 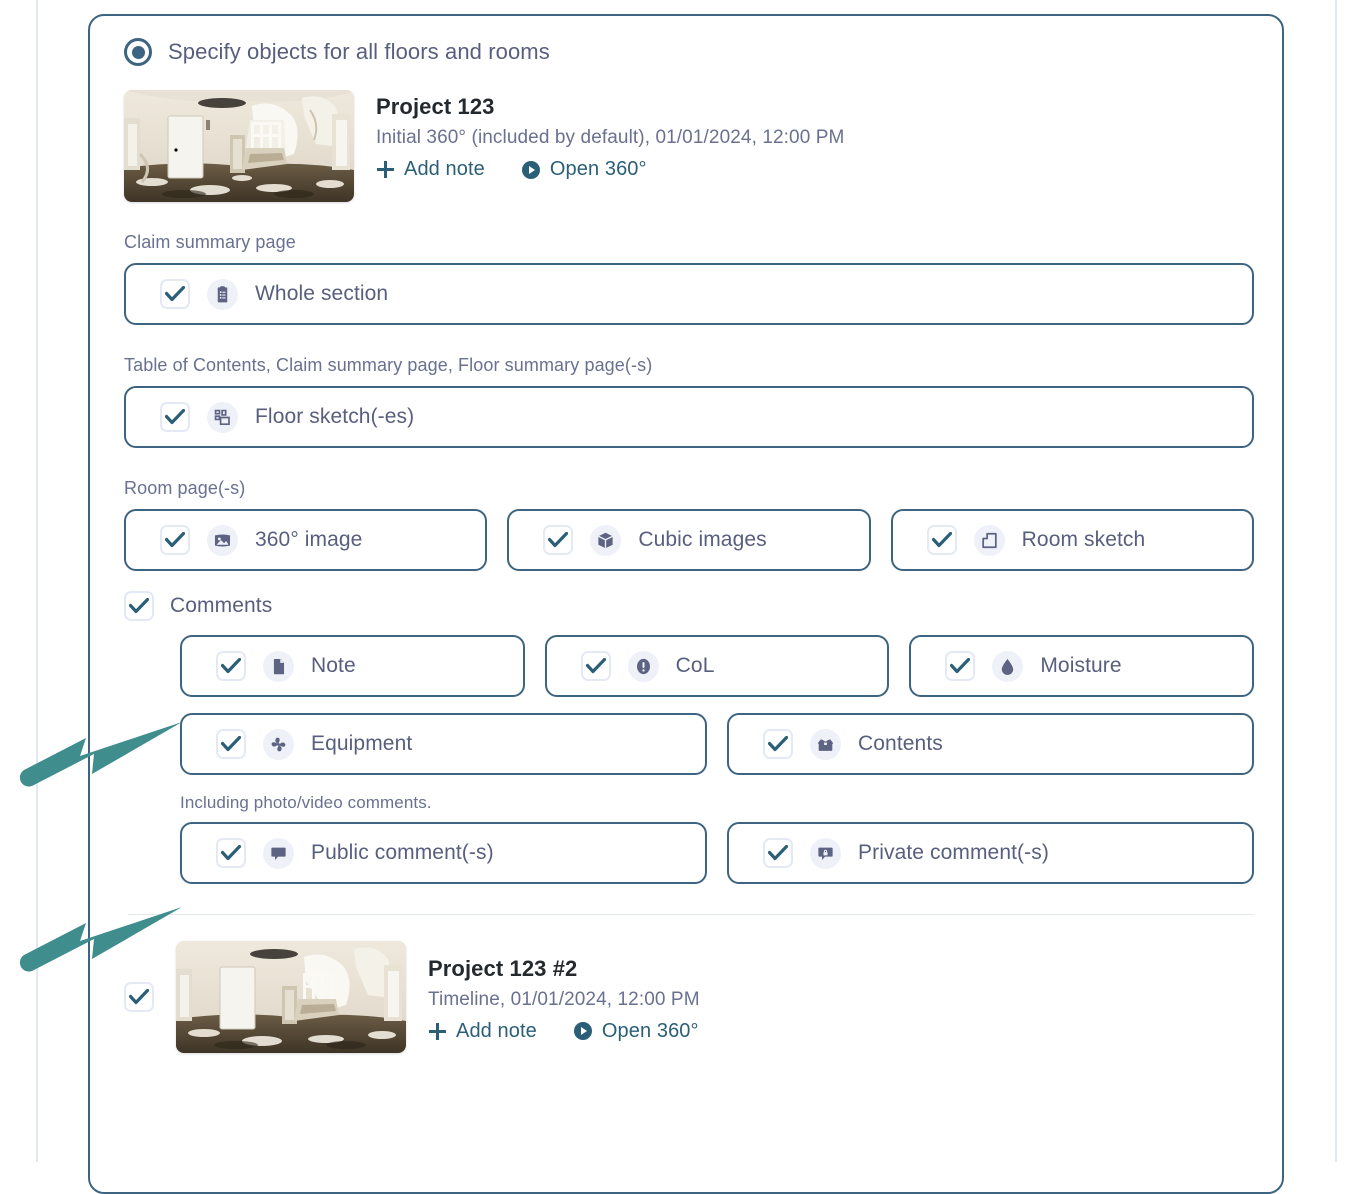 I want to click on checkbox-moisture, so click(x=960, y=666).